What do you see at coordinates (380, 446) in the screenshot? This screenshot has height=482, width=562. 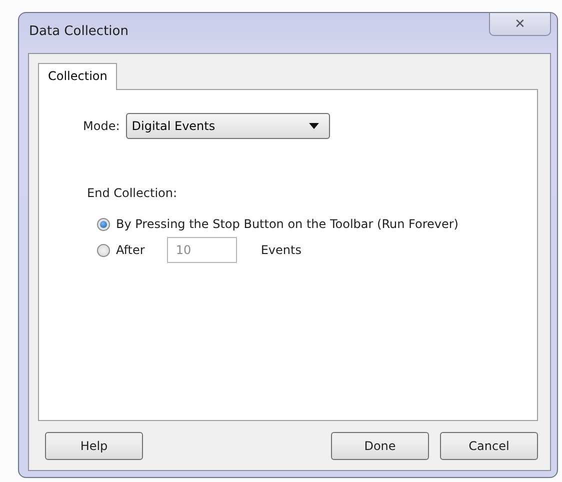 I see `dialog-button: Done` at bounding box center [380, 446].